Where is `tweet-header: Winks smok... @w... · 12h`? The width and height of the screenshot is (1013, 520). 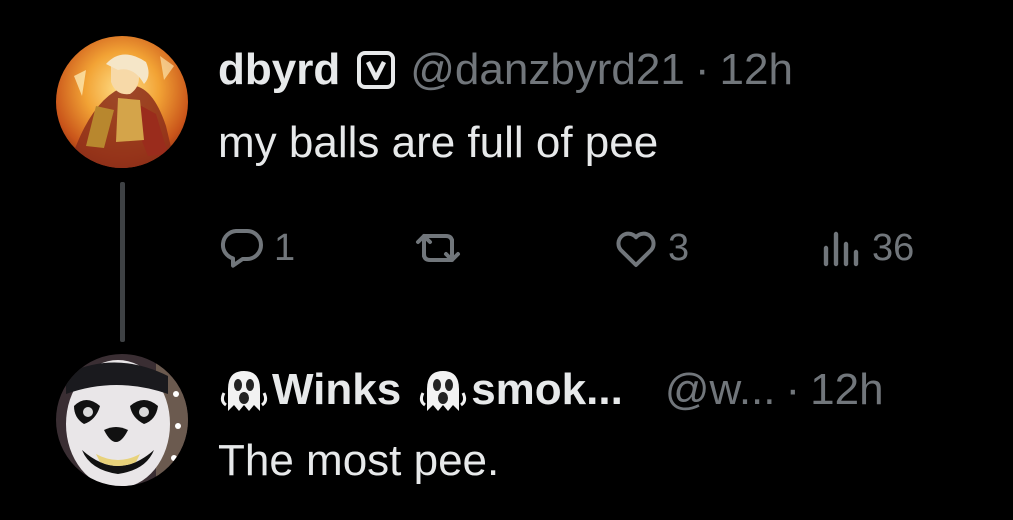 tweet-header: Winks smok... @w... · 12h is located at coordinates (551, 390).